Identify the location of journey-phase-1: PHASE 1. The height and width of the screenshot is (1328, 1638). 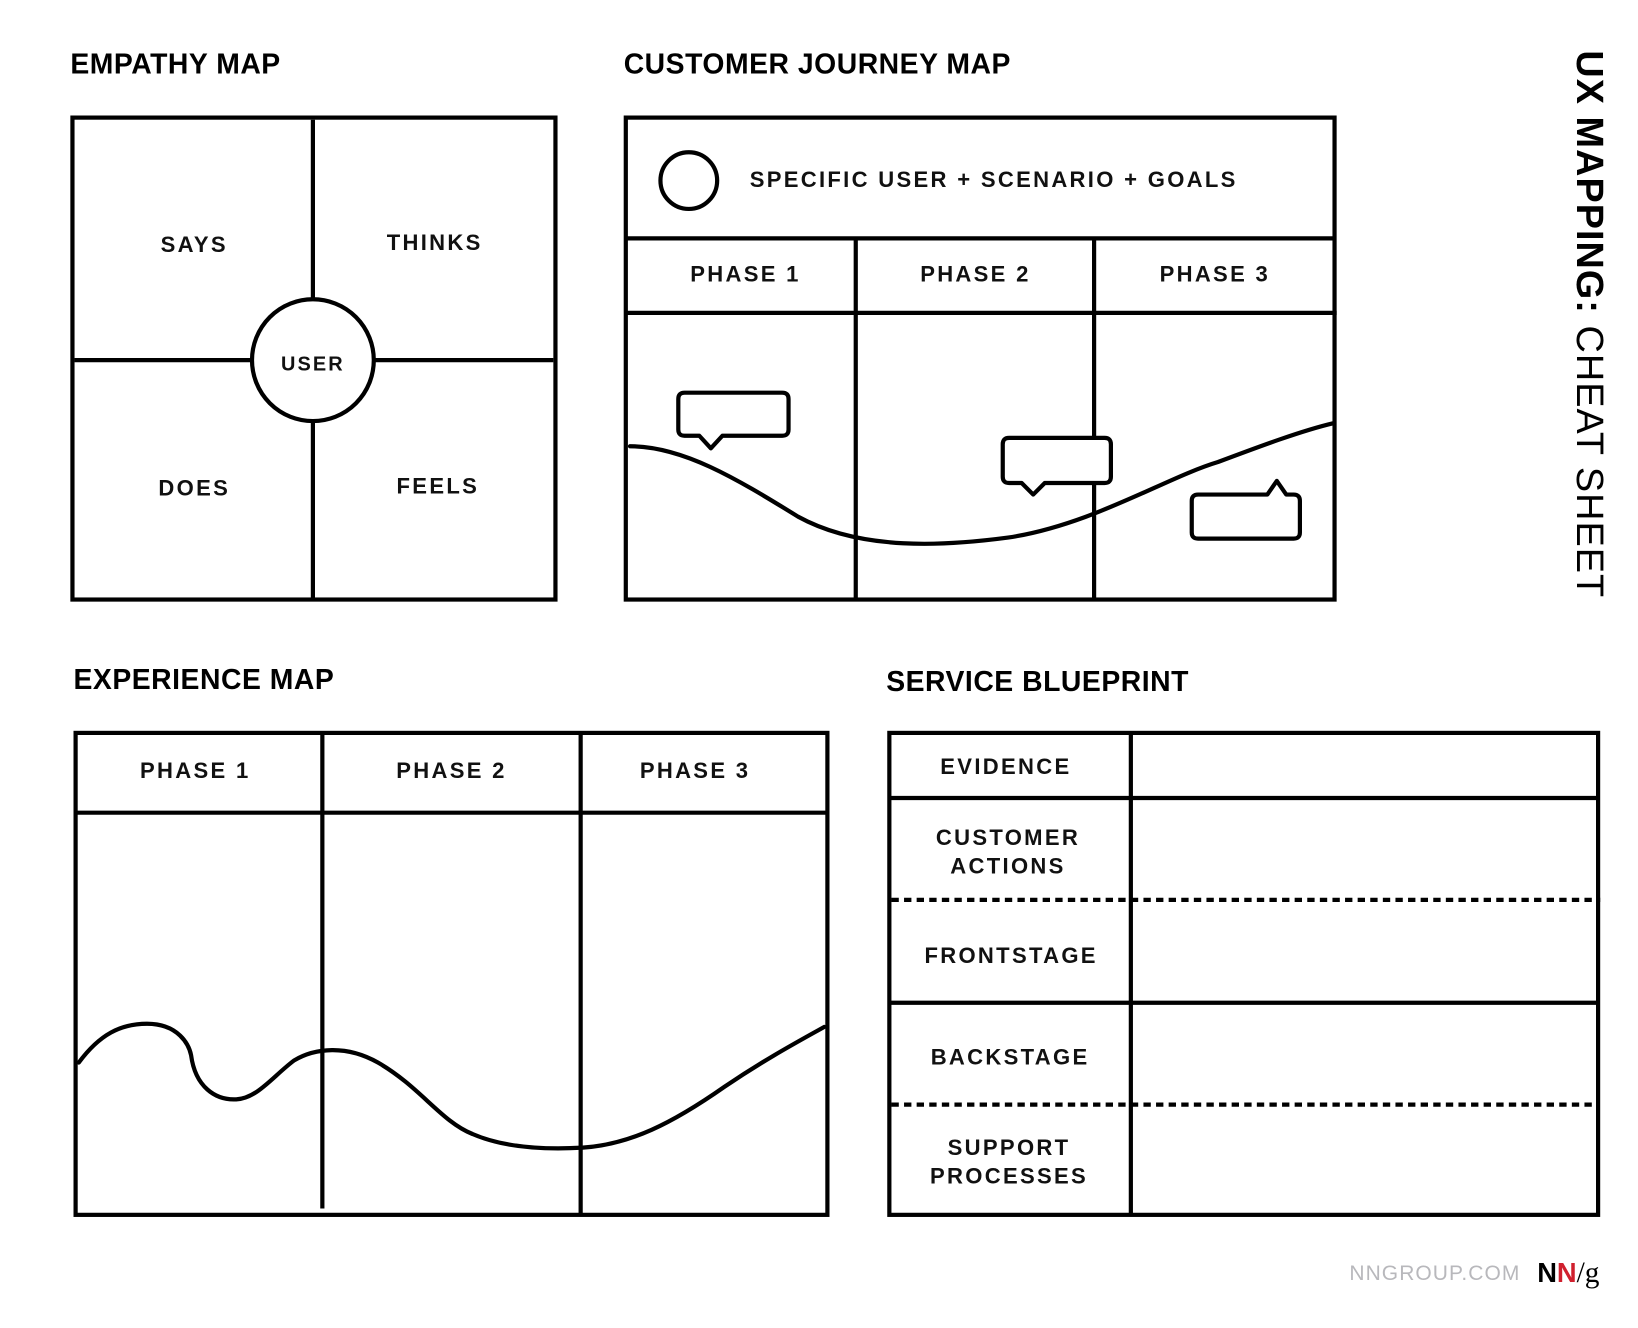
(745, 273).